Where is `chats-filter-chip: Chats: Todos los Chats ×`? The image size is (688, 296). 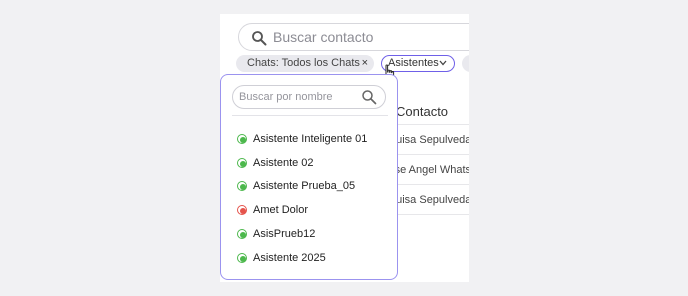
chats-filter-chip: Chats: Todos los Chats × is located at coordinates (305, 63).